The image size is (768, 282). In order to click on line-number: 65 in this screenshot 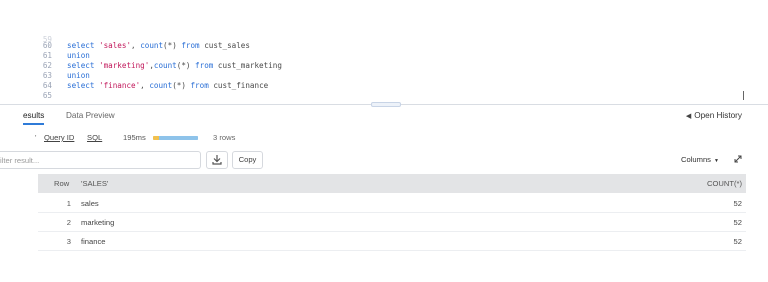, I will do `click(47, 95)`.